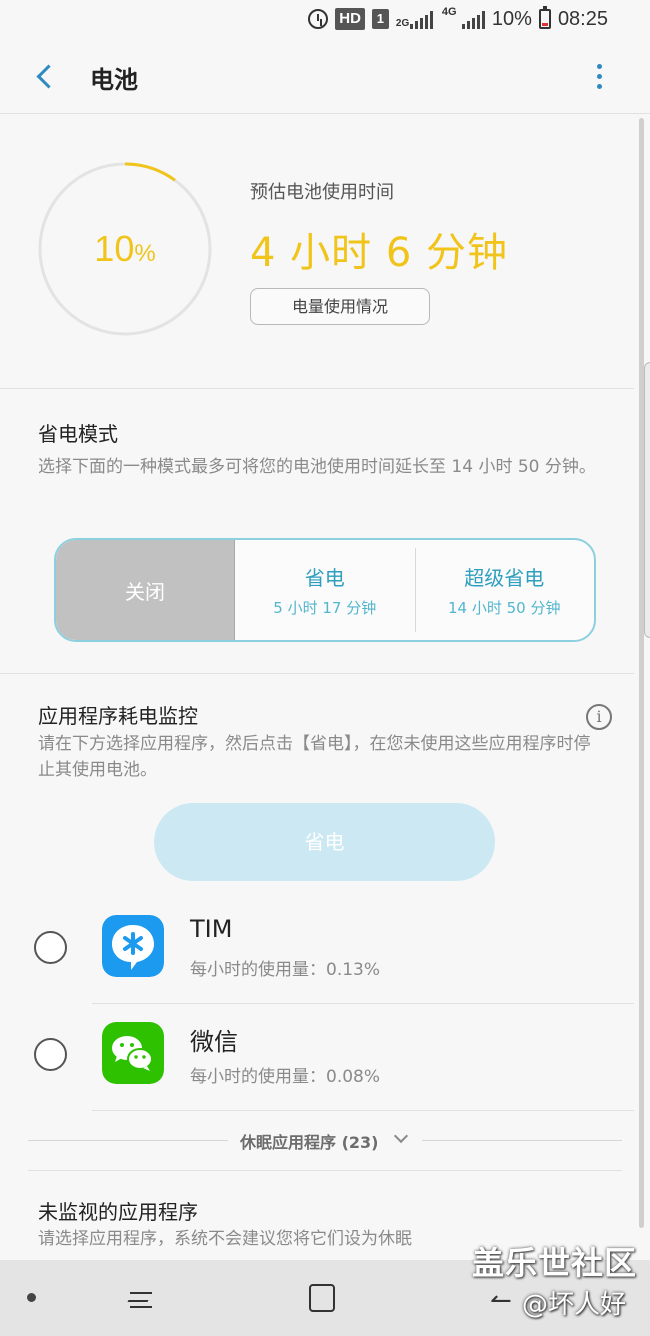 The width and height of the screenshot is (650, 1336). I want to click on signal-4g-icon: 4G, so click(463, 18).